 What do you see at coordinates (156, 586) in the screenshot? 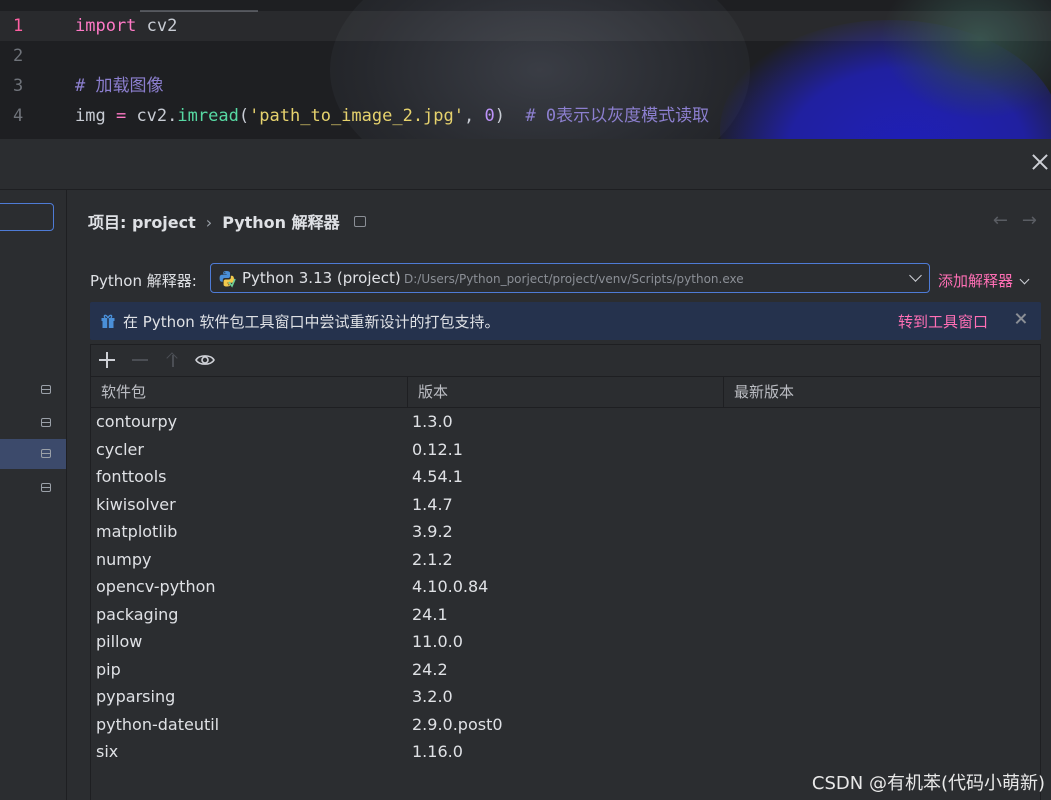
I see `package-name: opencv-python` at bounding box center [156, 586].